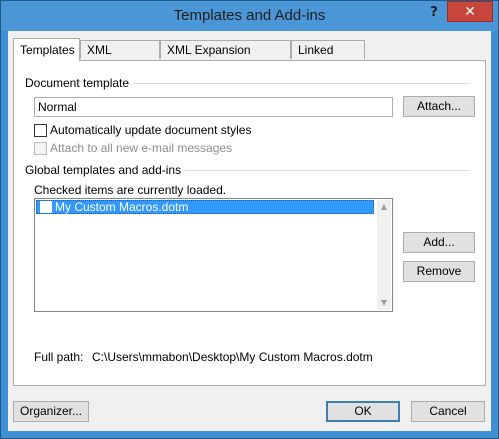  Describe the element at coordinates (328, 58) in the screenshot. I see `tab-linked-css: Linked CSS` at that location.